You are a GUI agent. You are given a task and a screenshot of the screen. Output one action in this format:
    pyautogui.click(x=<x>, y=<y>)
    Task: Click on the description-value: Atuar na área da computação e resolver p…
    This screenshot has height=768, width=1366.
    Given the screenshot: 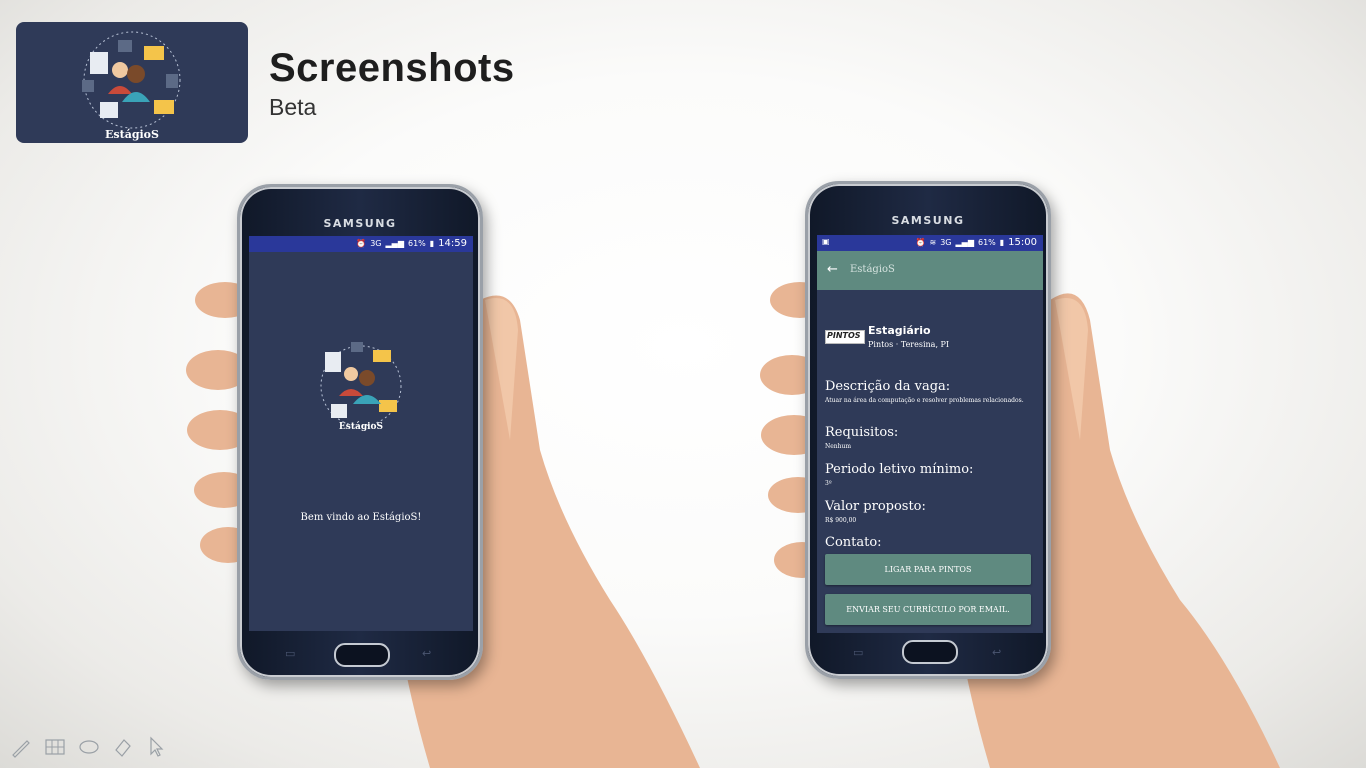 What is the action you would take?
    pyautogui.click(x=924, y=400)
    